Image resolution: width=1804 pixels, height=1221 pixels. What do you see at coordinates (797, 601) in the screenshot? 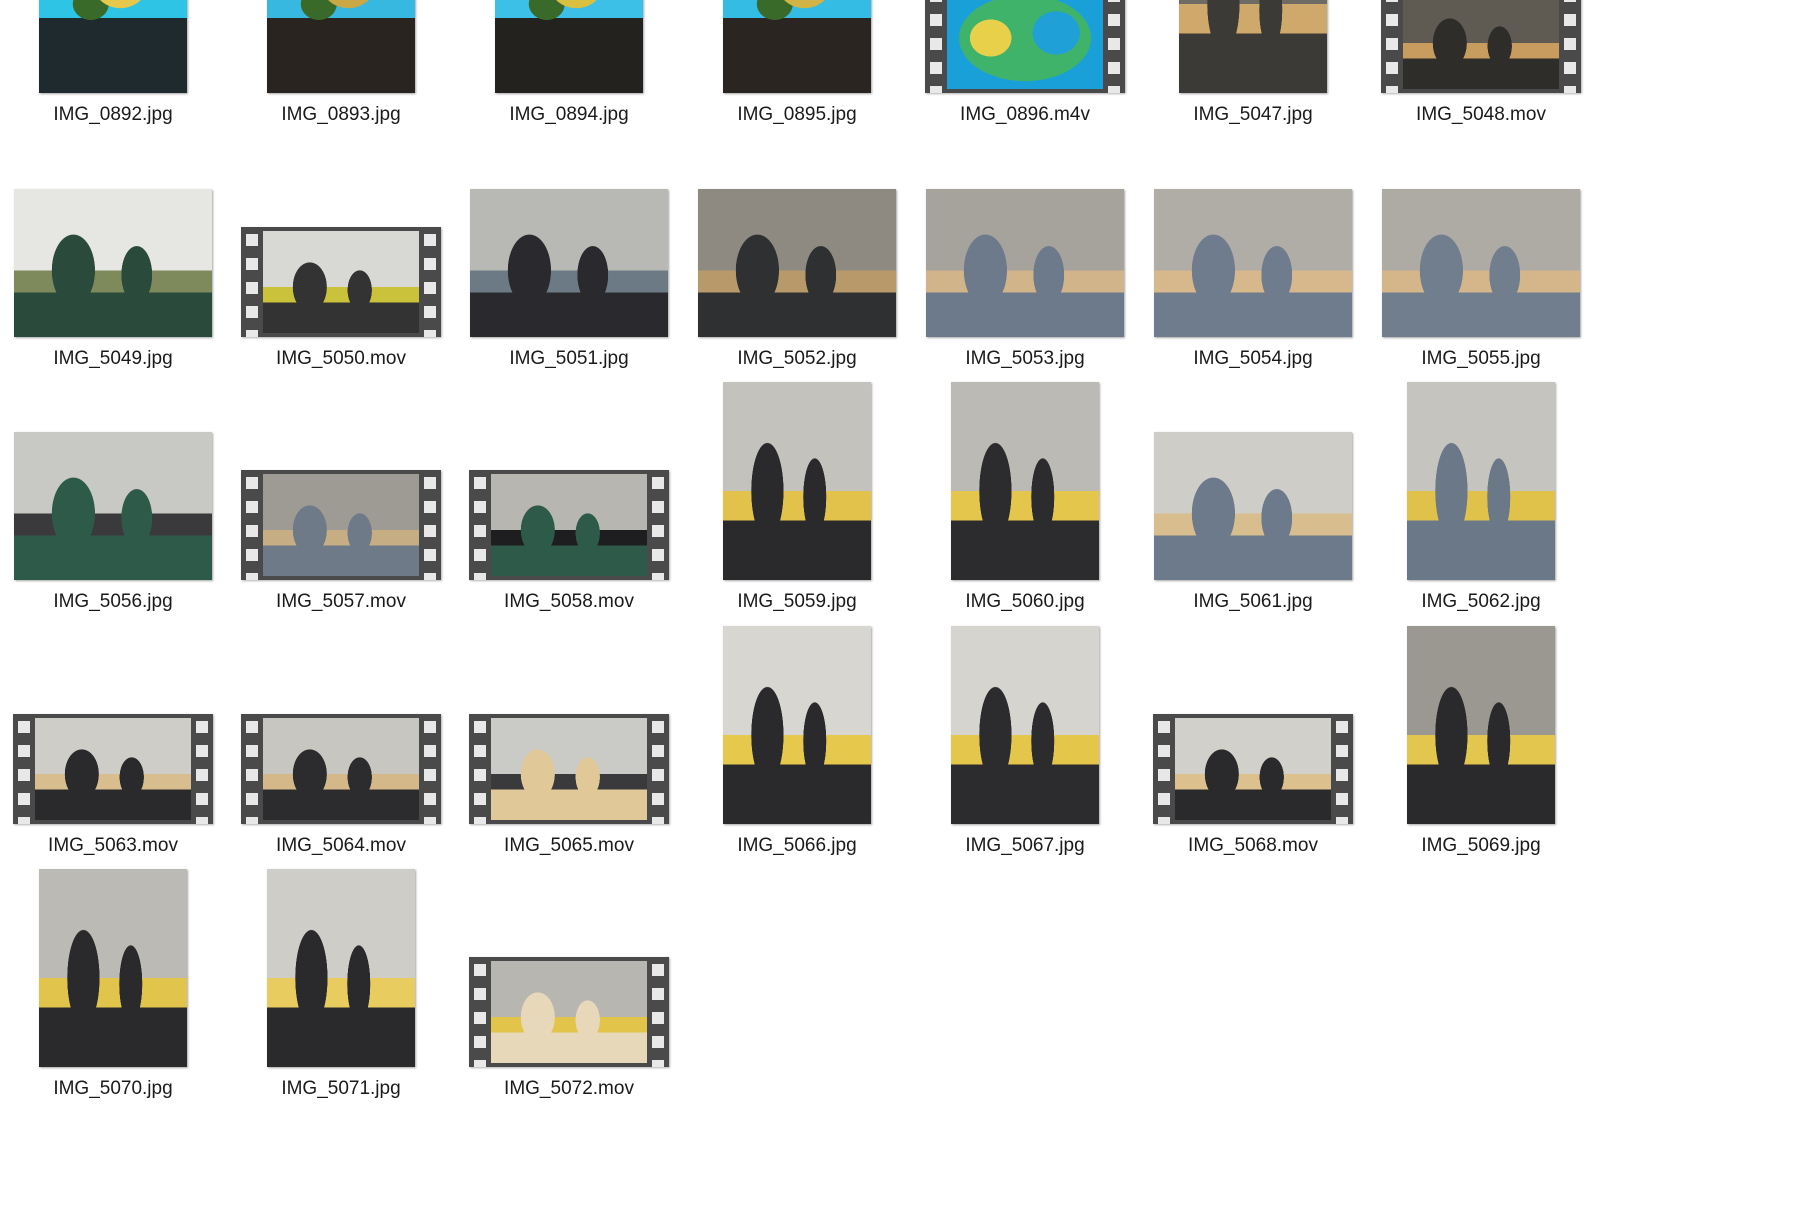
I see `file-name: IMG_5059.jpg` at bounding box center [797, 601].